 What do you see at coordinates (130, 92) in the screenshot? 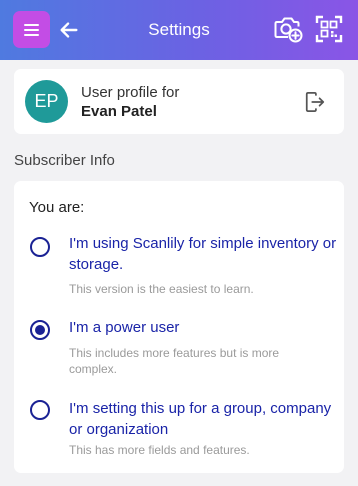
I see `profile-label: User profile for` at bounding box center [130, 92].